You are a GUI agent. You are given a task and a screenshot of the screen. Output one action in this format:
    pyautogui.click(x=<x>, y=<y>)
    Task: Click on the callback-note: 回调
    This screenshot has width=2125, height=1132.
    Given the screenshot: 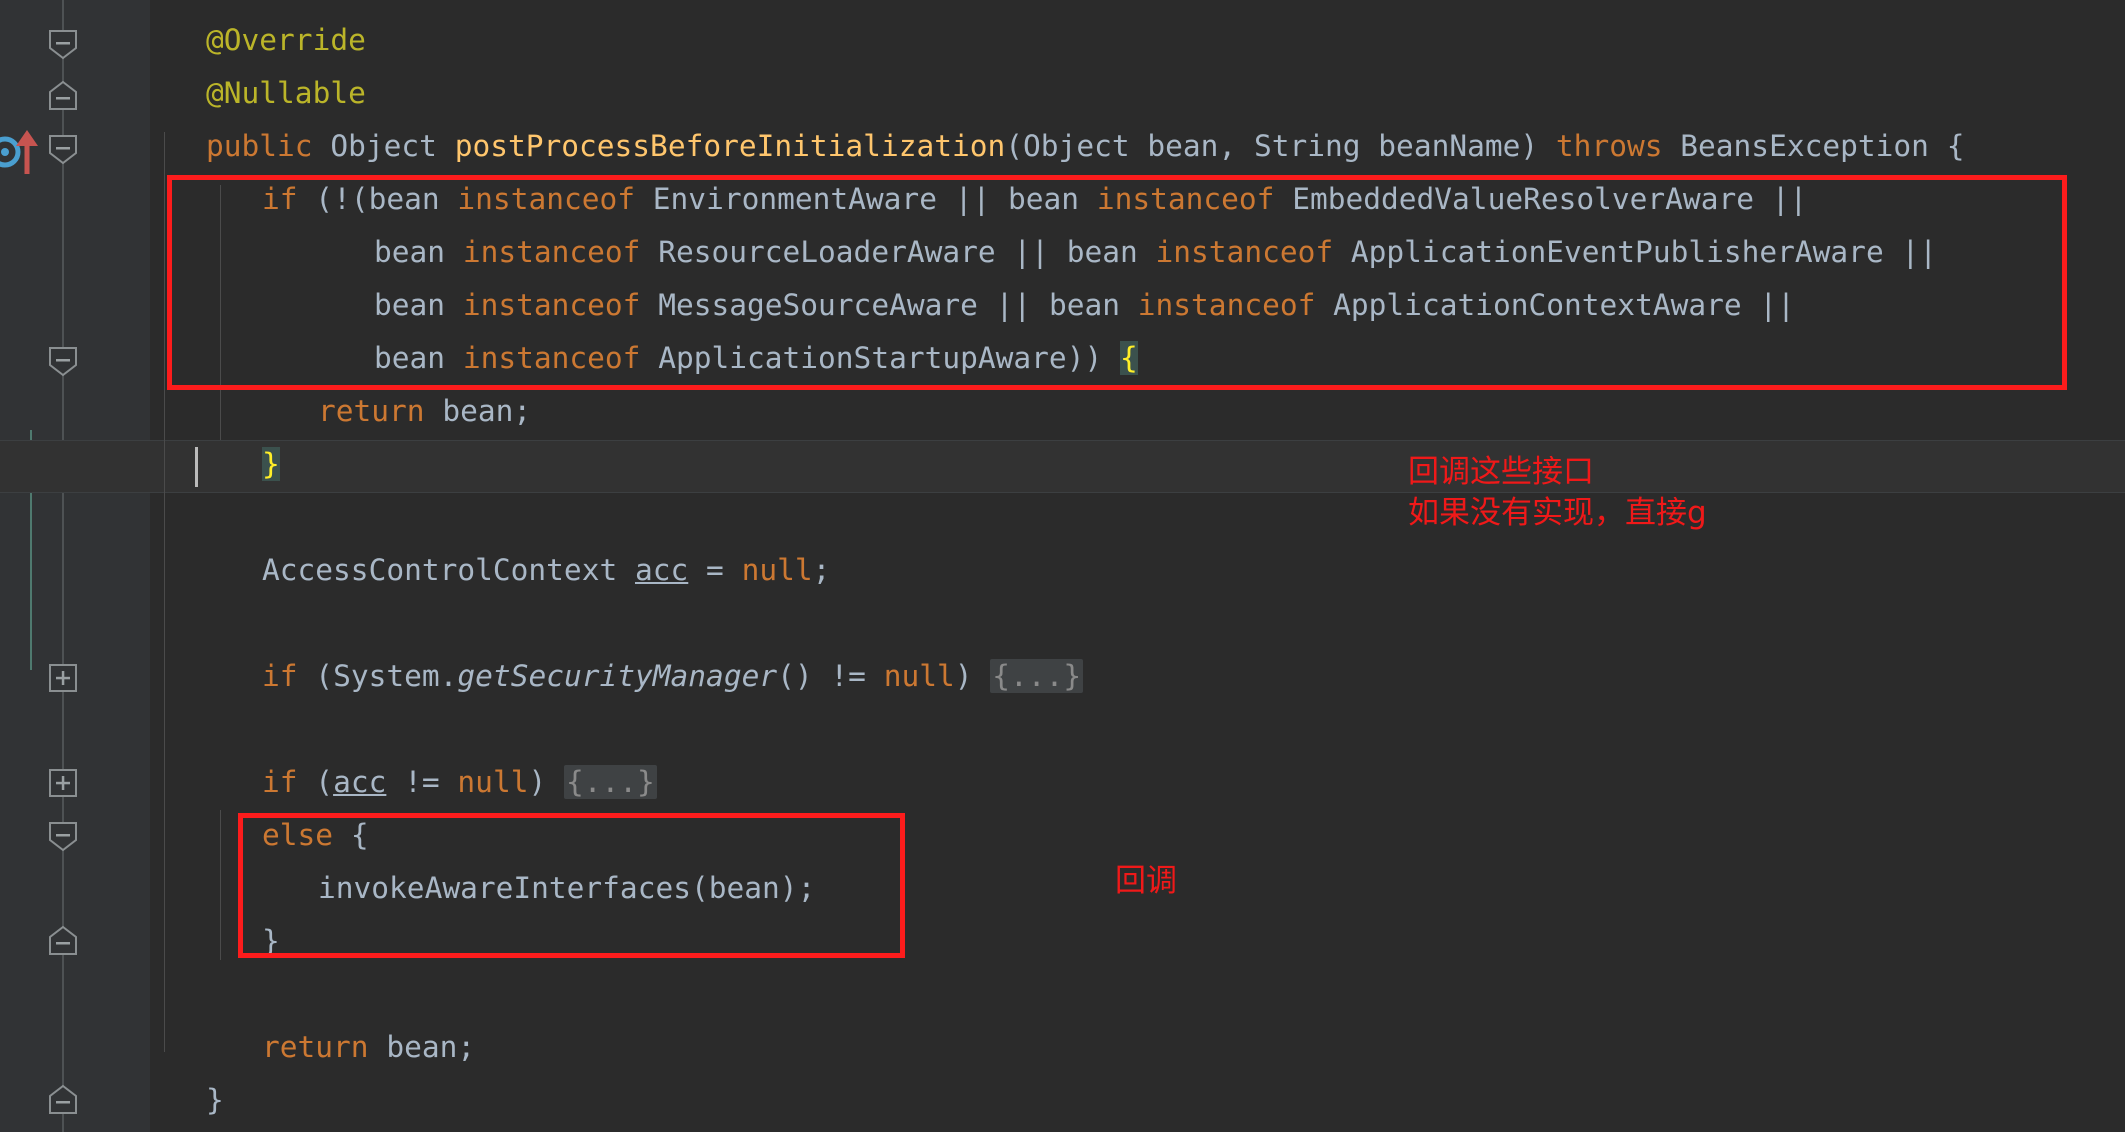 What is the action you would take?
    pyautogui.click(x=1146, y=881)
    